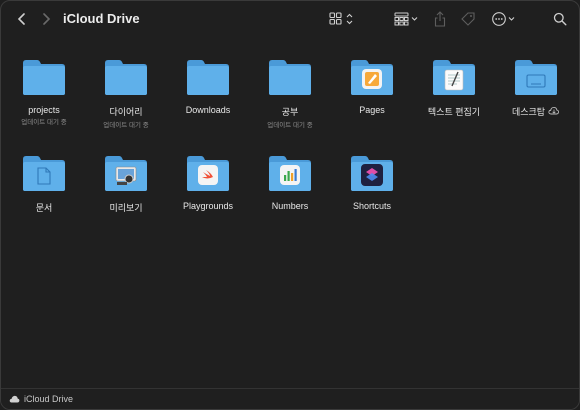 The height and width of the screenshot is (410, 580). I want to click on status-bar-label: iCloud Drive, so click(49, 399).